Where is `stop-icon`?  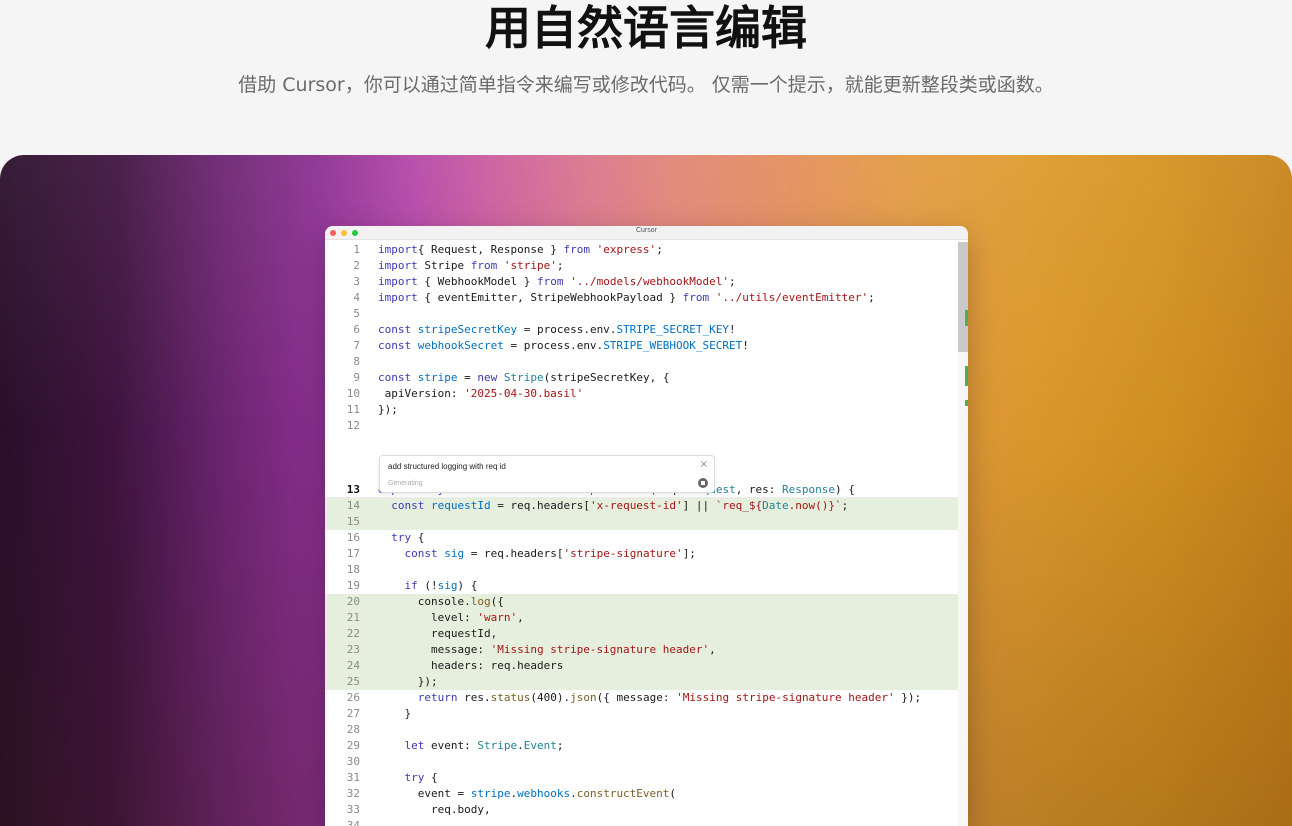 stop-icon is located at coordinates (703, 483).